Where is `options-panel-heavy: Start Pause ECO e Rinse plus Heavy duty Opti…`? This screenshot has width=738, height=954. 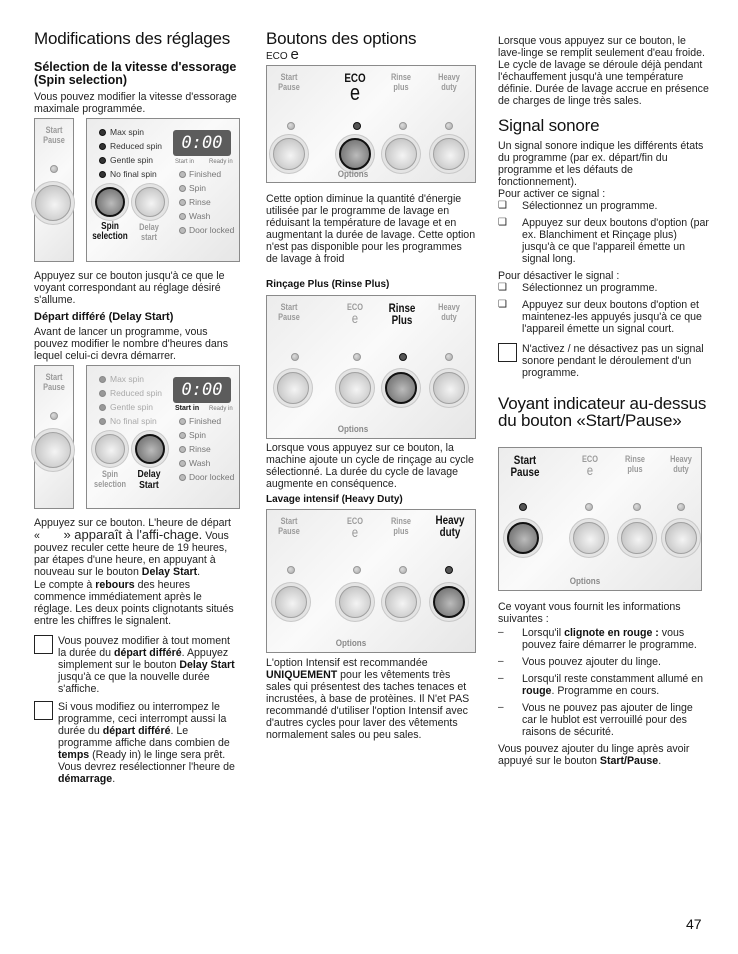 options-panel-heavy: Start Pause ECO e Rinse plus Heavy duty Opti… is located at coordinates (371, 581).